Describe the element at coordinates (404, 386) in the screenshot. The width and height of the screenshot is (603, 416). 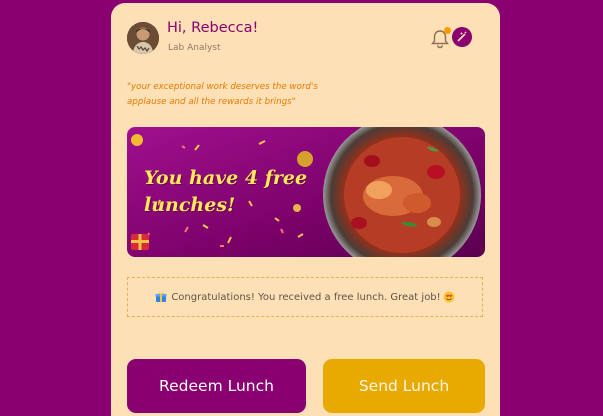
I see `send-lunch-button: Send Lunch` at that location.